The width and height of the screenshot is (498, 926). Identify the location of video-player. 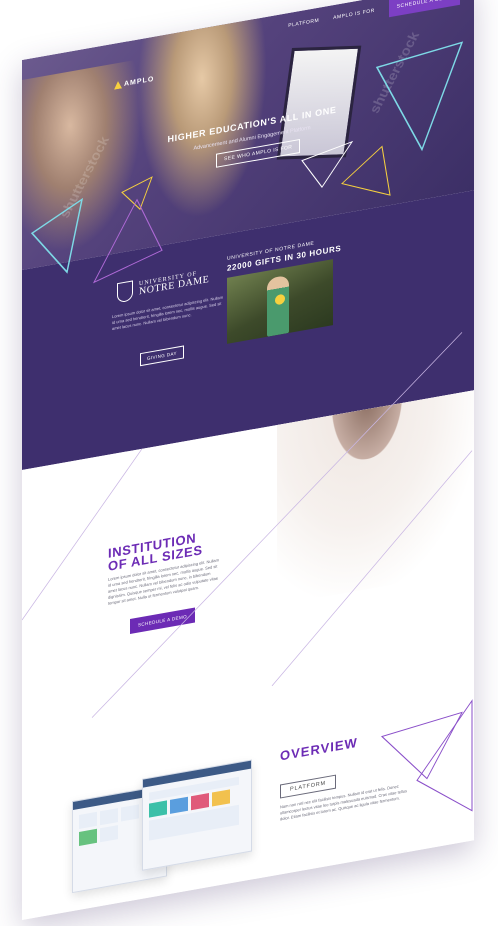
(280, 301).